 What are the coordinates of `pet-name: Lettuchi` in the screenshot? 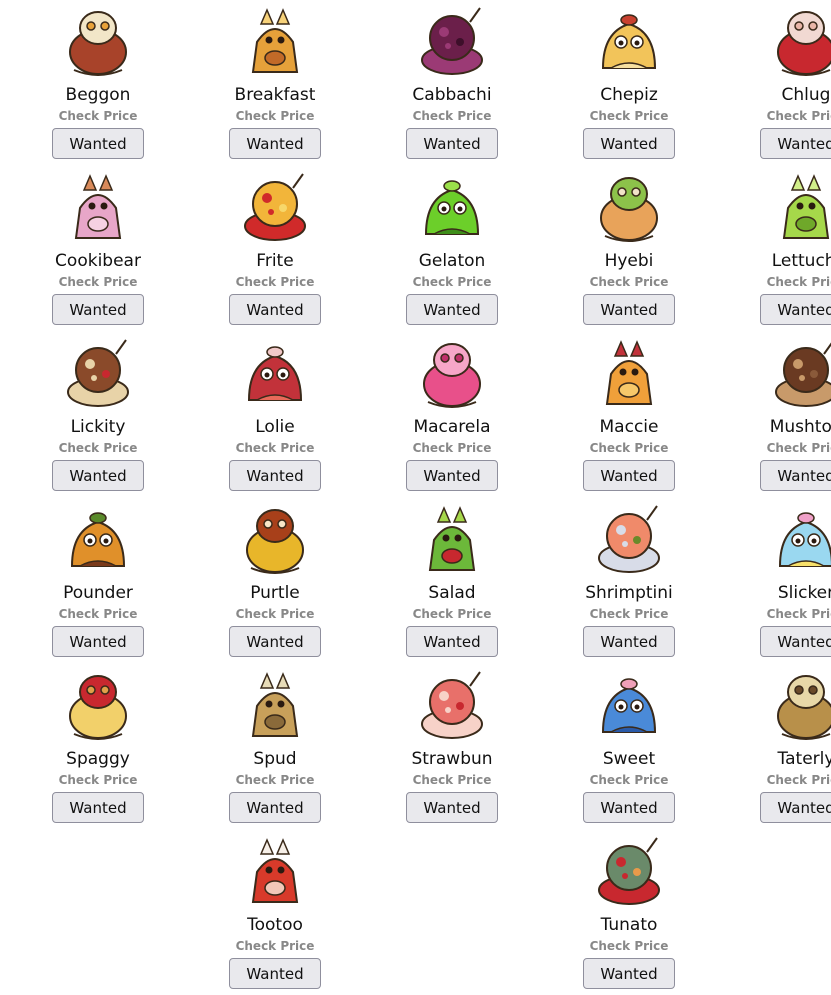 It's located at (801, 261).